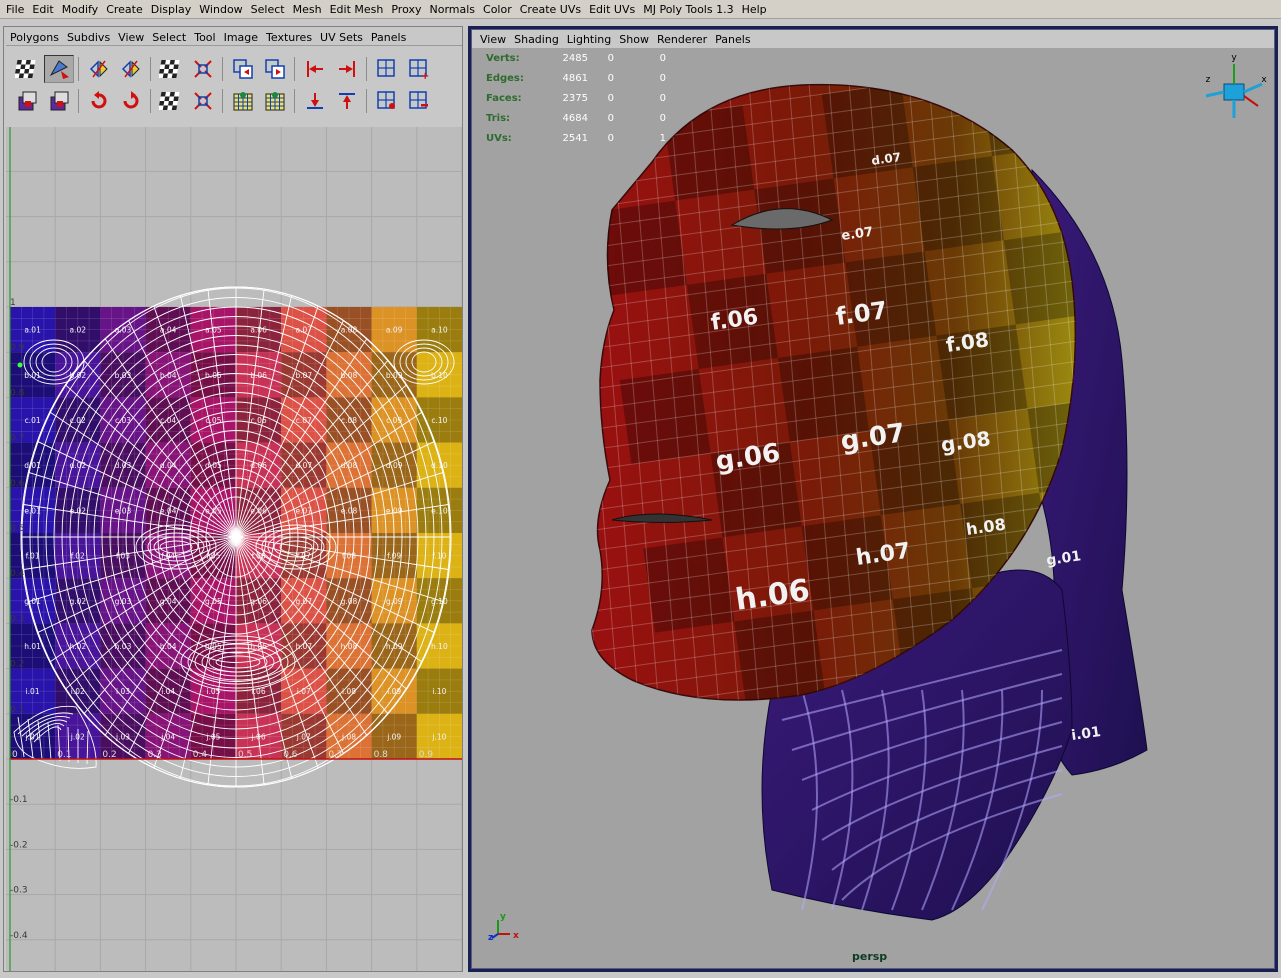 This screenshot has width=1281, height=978. What do you see at coordinates (171, 69) in the screenshot?
I see `checker-cut-button` at bounding box center [171, 69].